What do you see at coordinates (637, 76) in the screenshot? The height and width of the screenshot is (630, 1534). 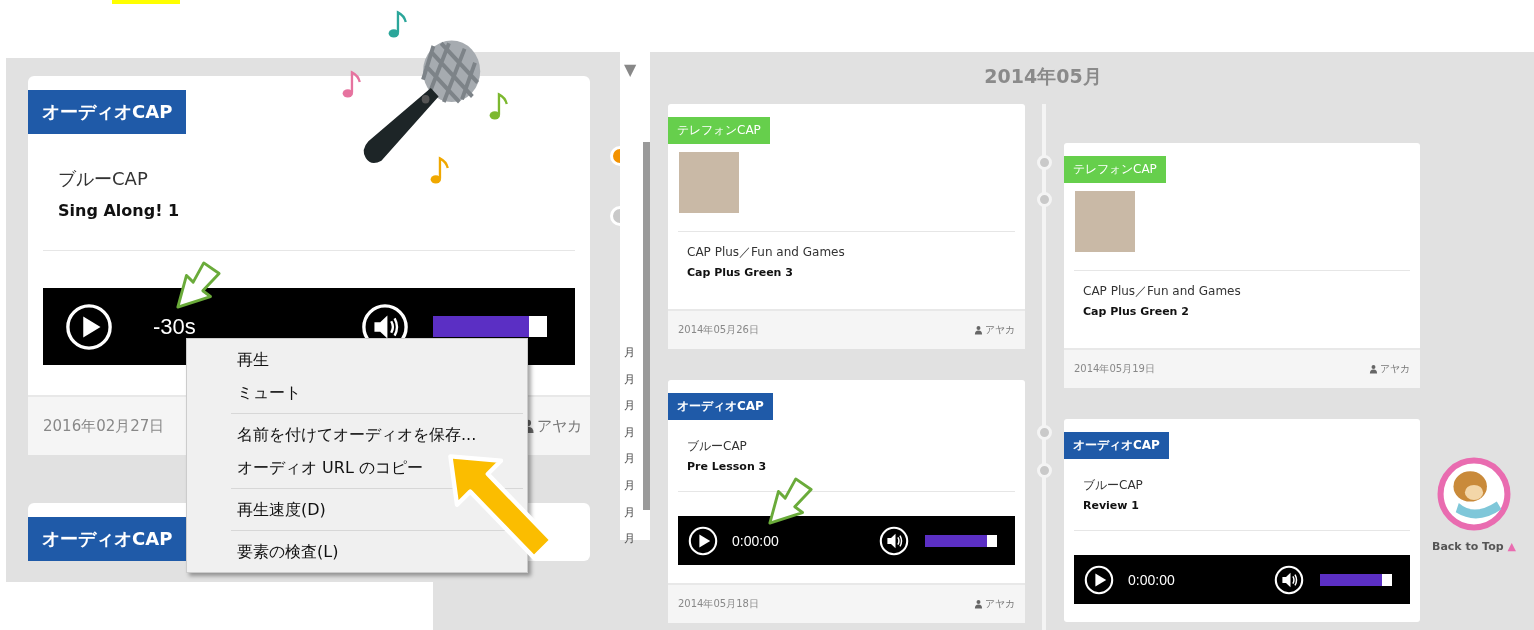 I see `dropdown-toggle: ▼` at bounding box center [637, 76].